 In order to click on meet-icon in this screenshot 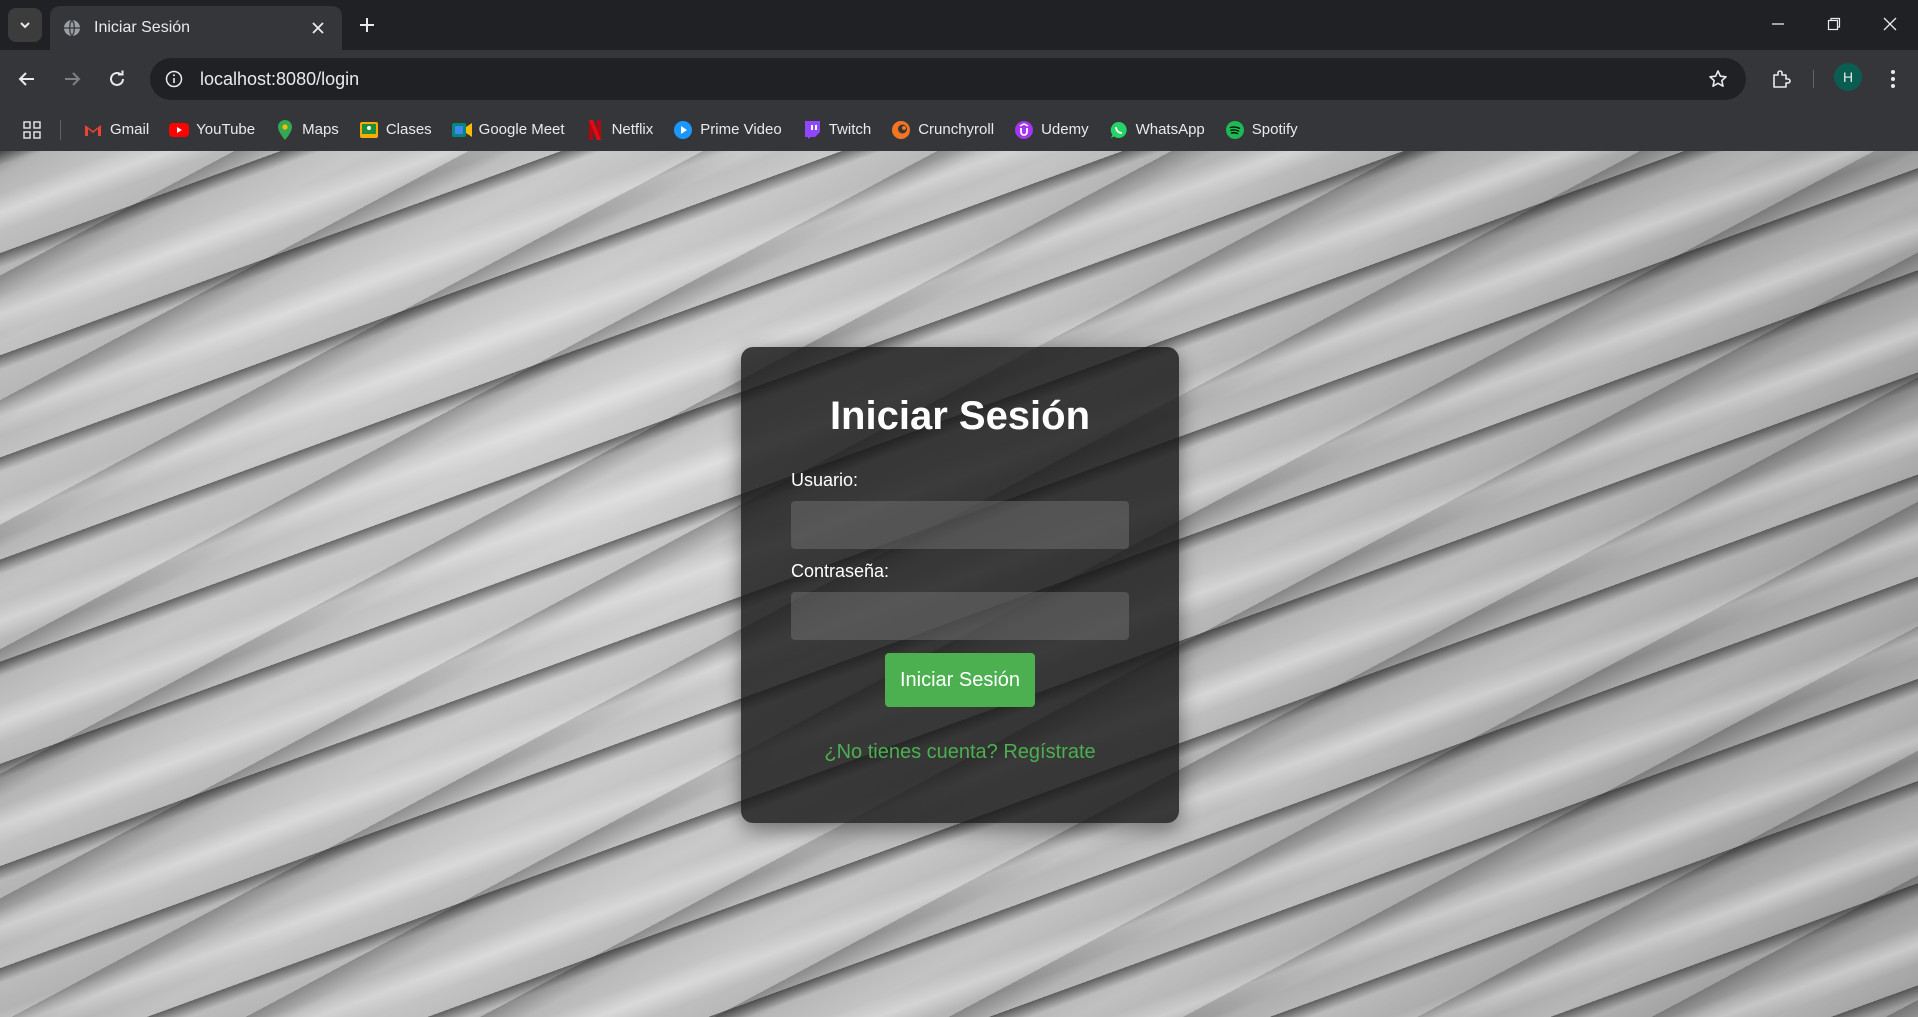, I will do `click(461, 130)`.